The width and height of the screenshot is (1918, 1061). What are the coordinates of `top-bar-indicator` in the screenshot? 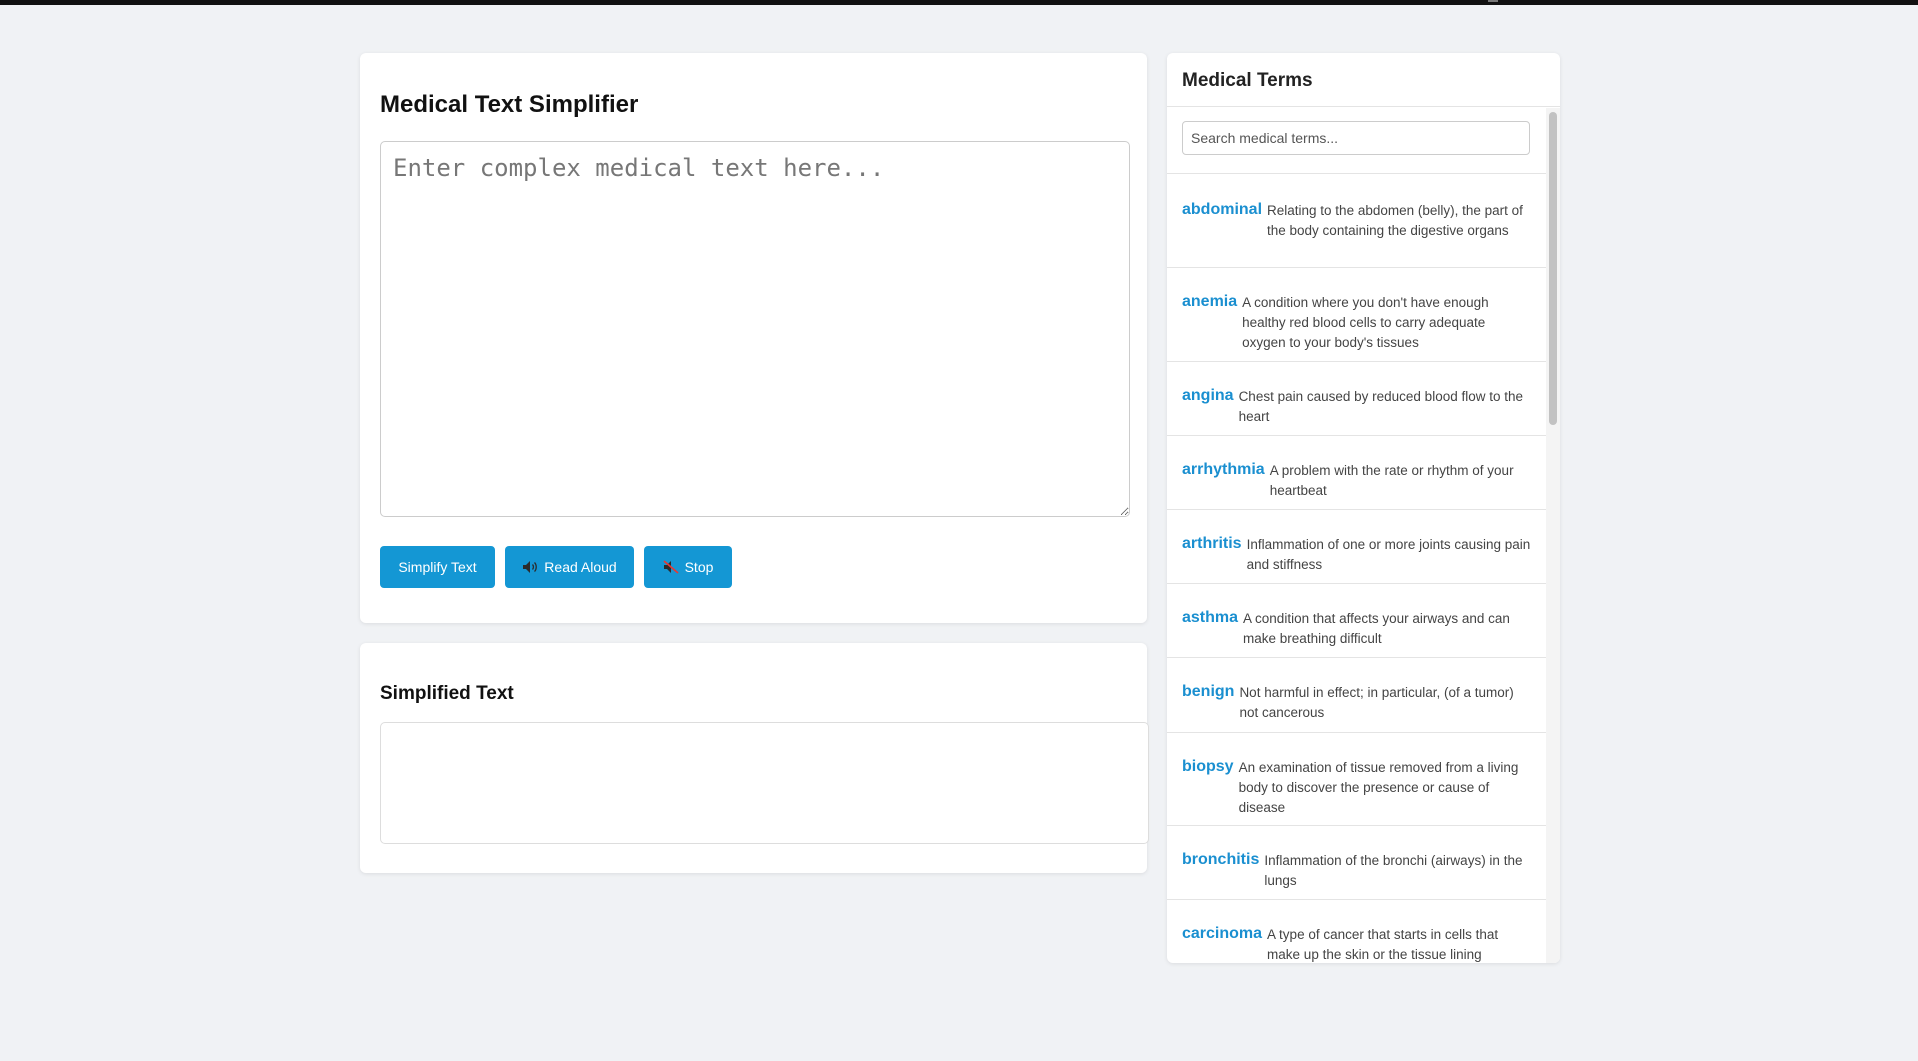 It's located at (1493, 1).